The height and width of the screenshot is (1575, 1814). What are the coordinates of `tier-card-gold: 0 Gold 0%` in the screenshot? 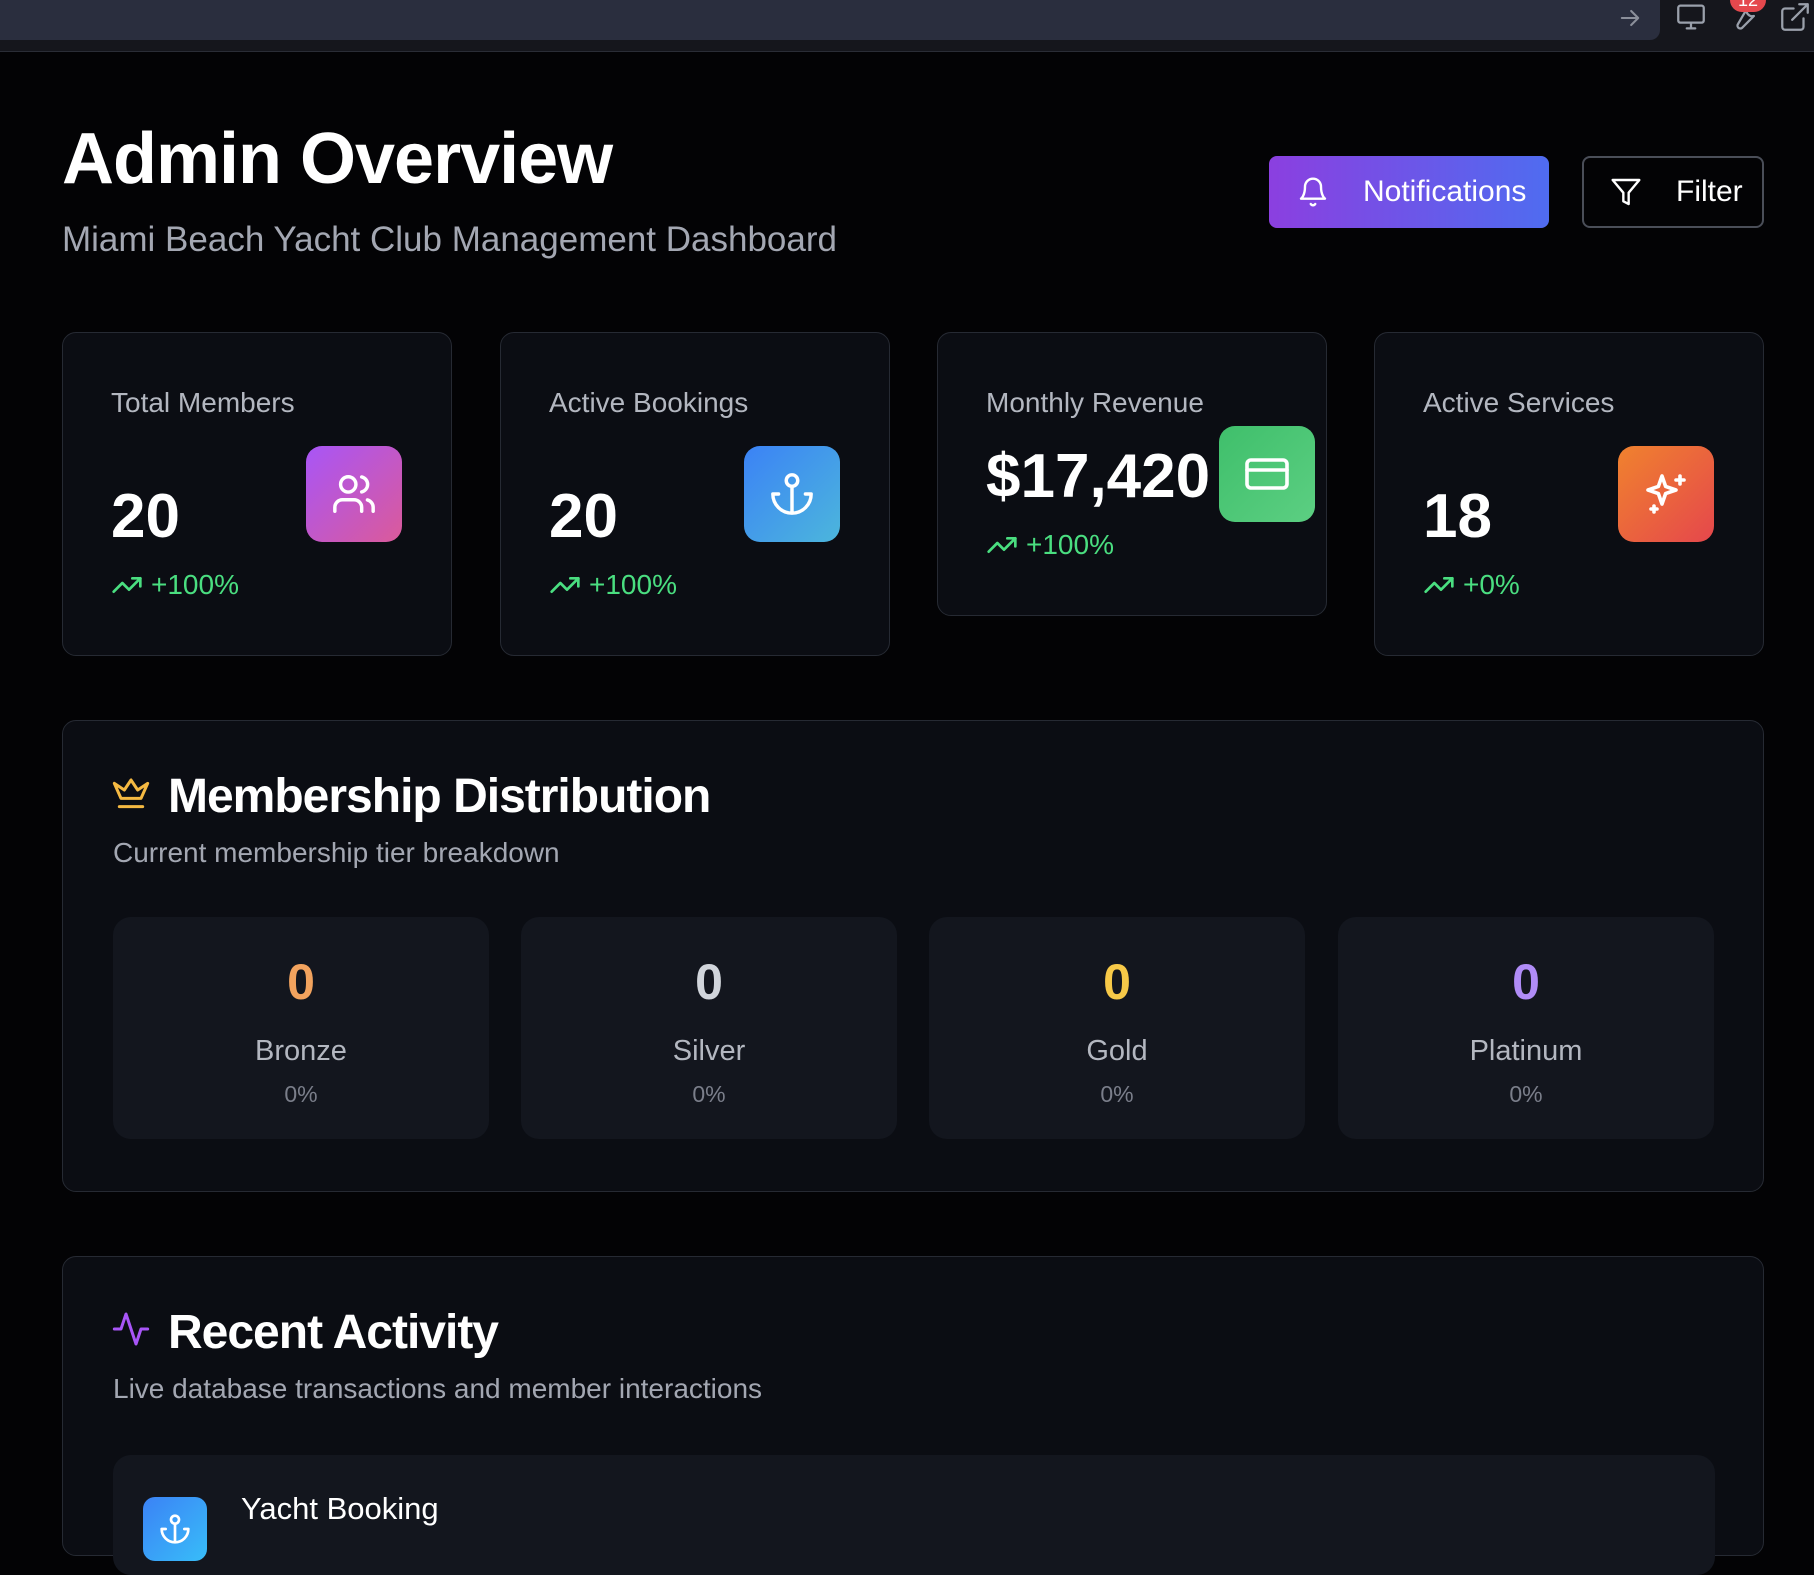 It's located at (1117, 1028).